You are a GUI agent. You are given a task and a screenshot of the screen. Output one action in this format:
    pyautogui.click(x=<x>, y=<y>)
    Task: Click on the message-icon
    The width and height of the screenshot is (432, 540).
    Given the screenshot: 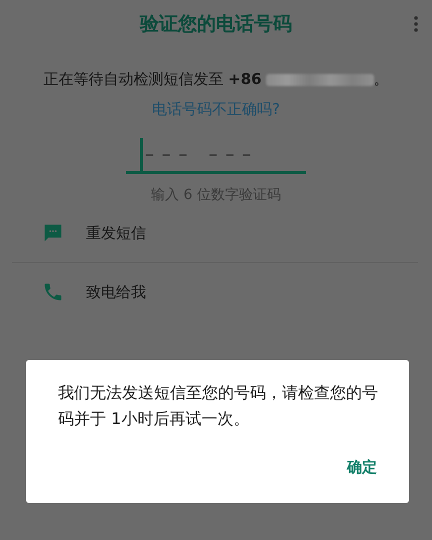 What is the action you would take?
    pyautogui.click(x=53, y=233)
    